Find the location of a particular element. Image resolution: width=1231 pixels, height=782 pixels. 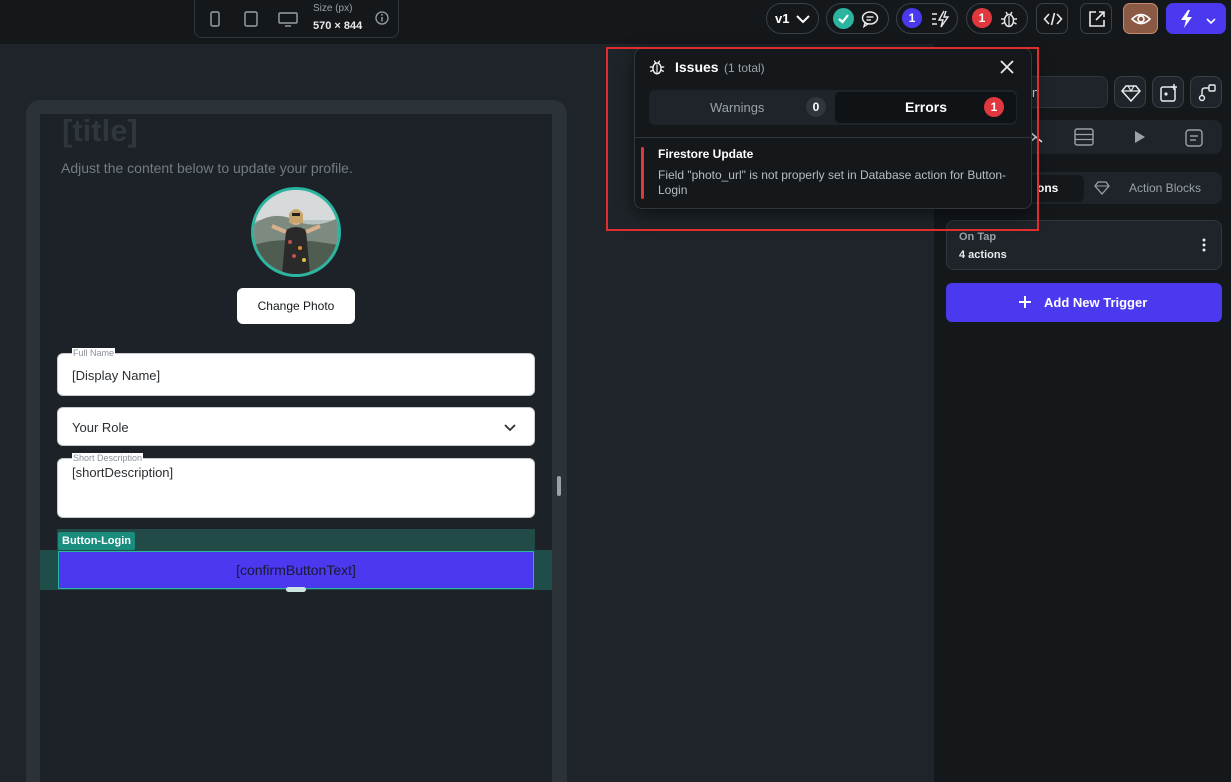

short-description-field: Short Description [shortDescription] is located at coordinates (296, 485).